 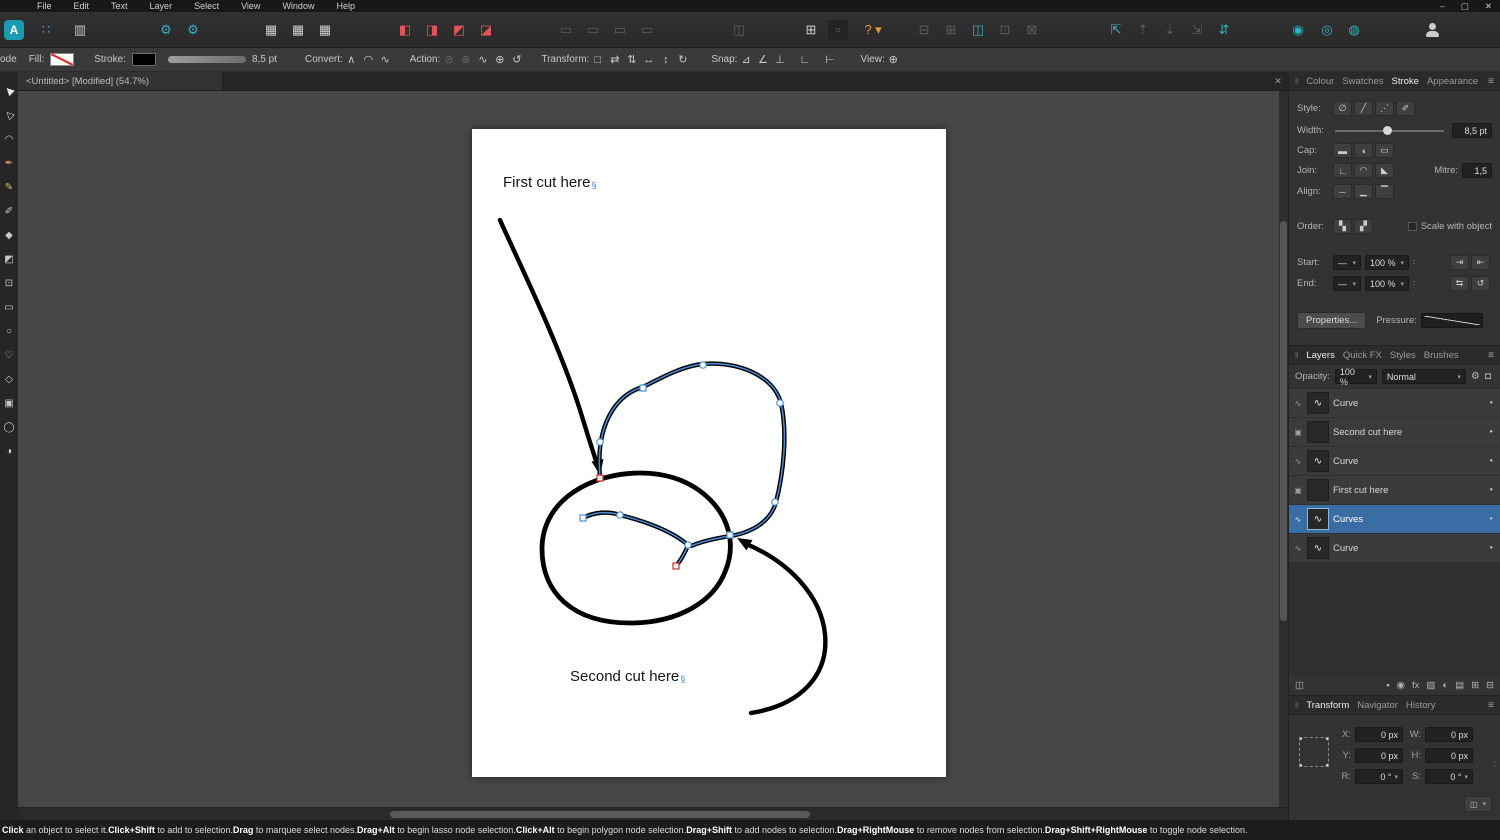 I want to click on zoom-tool: ◯, so click(x=9, y=427).